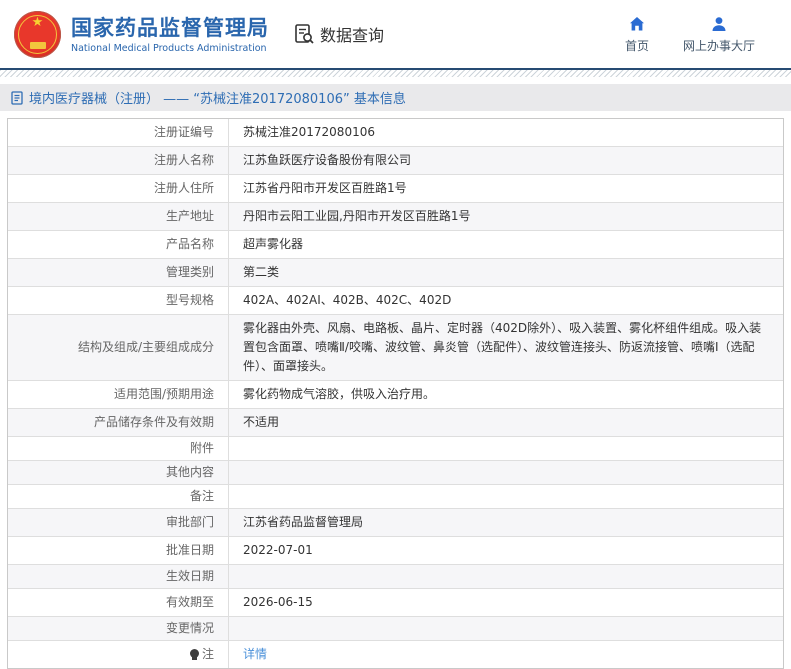 The image size is (791, 669). What do you see at coordinates (352, 35) in the screenshot?
I see `data-query-label: 数据查询` at bounding box center [352, 35].